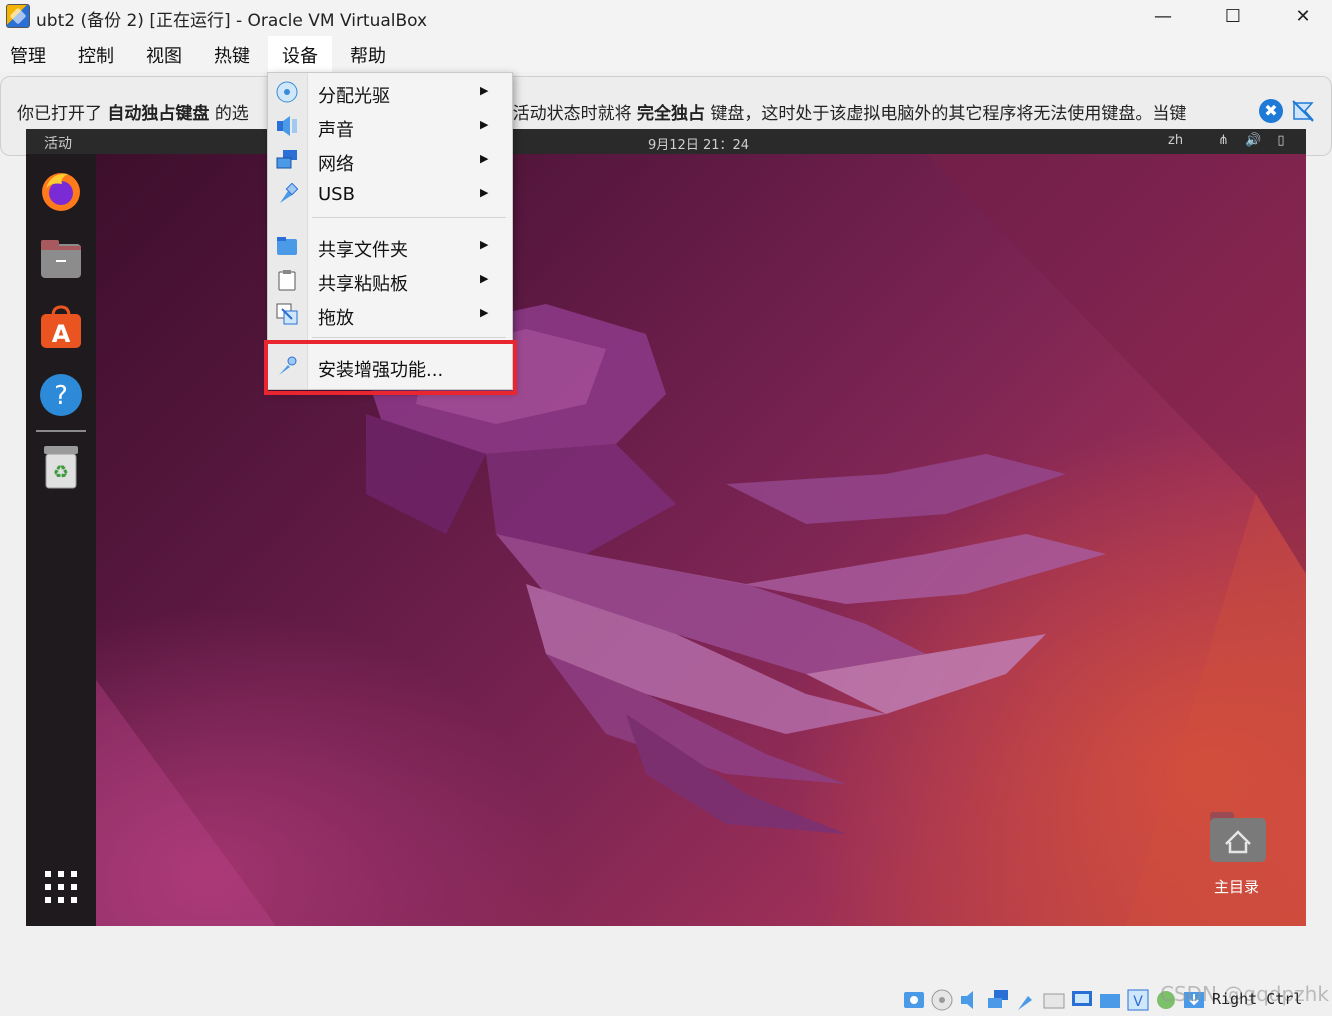 This screenshot has width=1332, height=1016. I want to click on menu-item-audio: 声音 ▶, so click(390, 126).